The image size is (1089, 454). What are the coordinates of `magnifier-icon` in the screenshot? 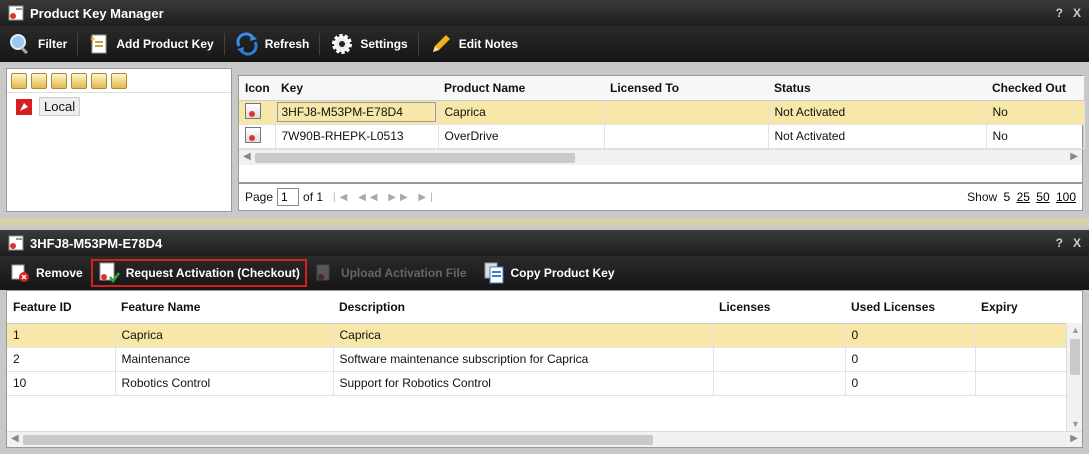 It's located at (19, 44).